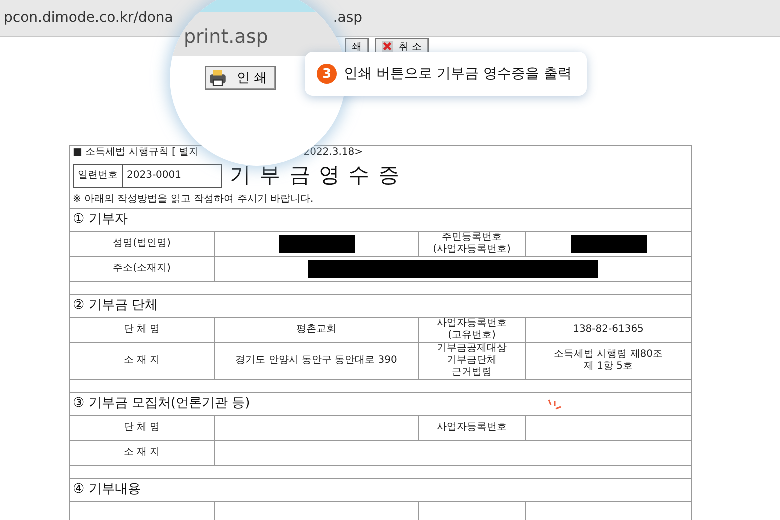 Image resolution: width=780 pixels, height=520 pixels. What do you see at coordinates (387, 46) in the screenshot?
I see `close-icon` at bounding box center [387, 46].